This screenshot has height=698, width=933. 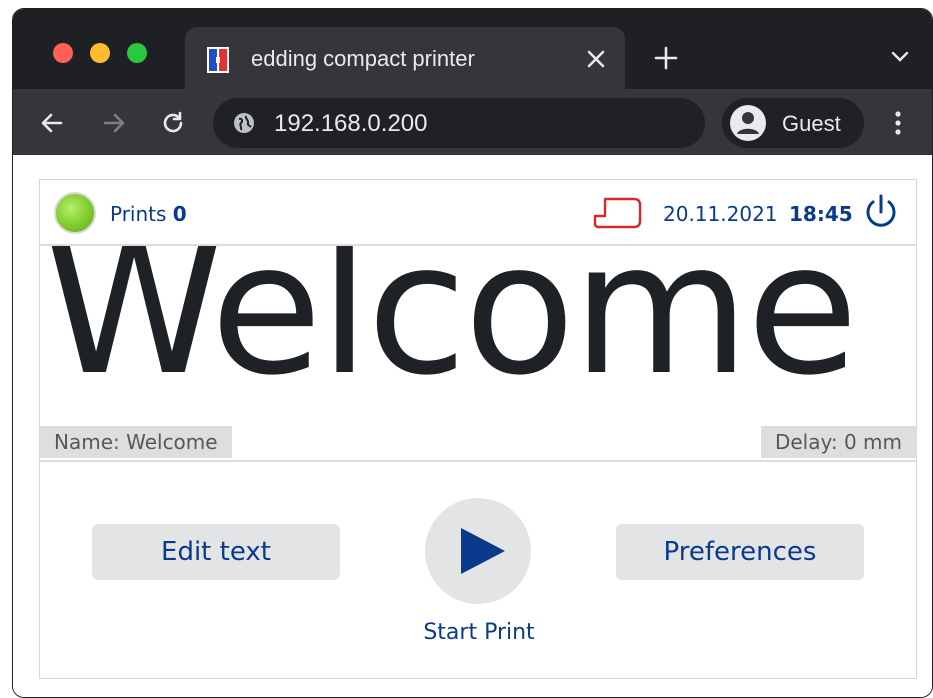 I want to click on browser-toolbar: 192.168.0.200 Guest, so click(x=472, y=122).